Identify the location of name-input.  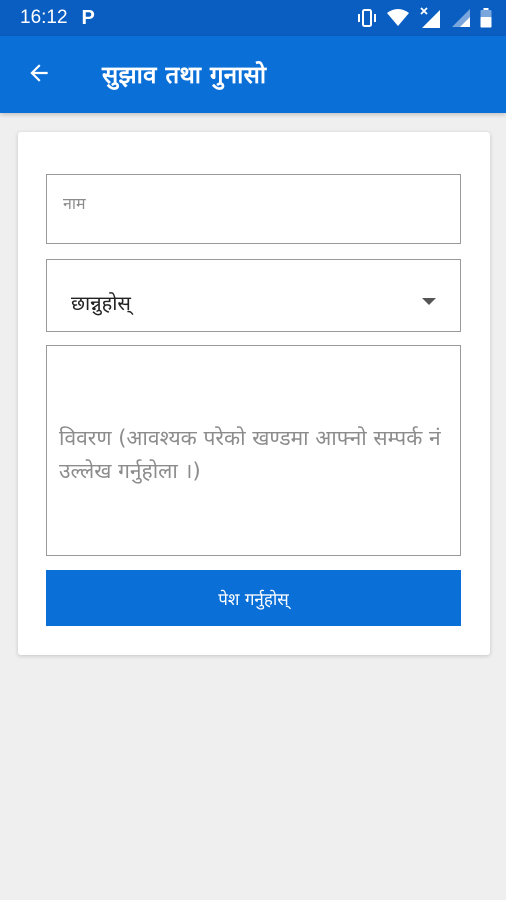
(253, 209).